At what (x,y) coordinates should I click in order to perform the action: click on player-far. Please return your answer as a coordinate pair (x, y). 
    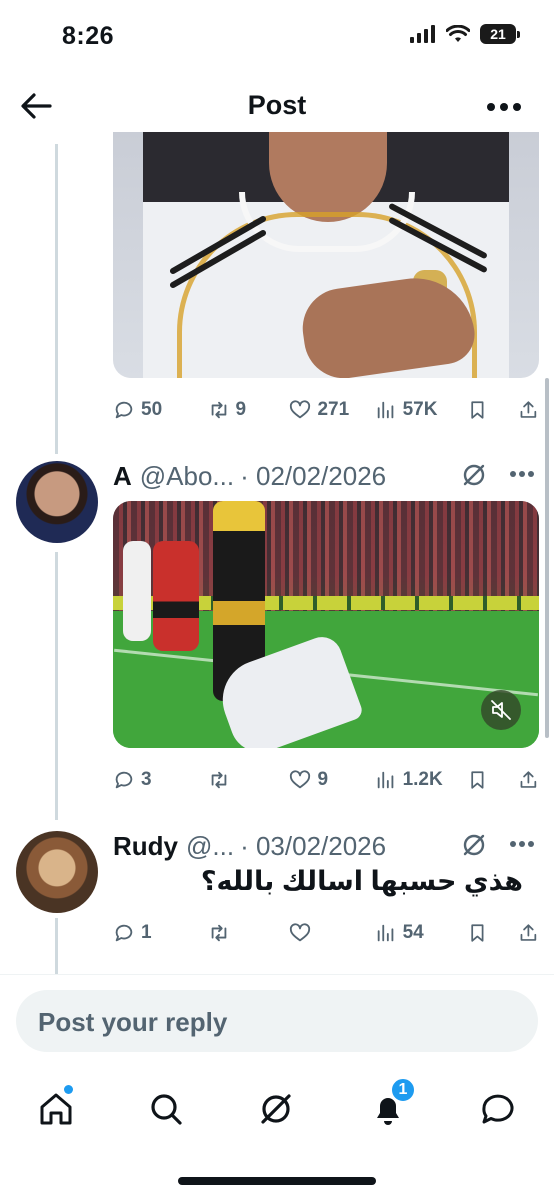
    Looking at the image, I should click on (137, 591).